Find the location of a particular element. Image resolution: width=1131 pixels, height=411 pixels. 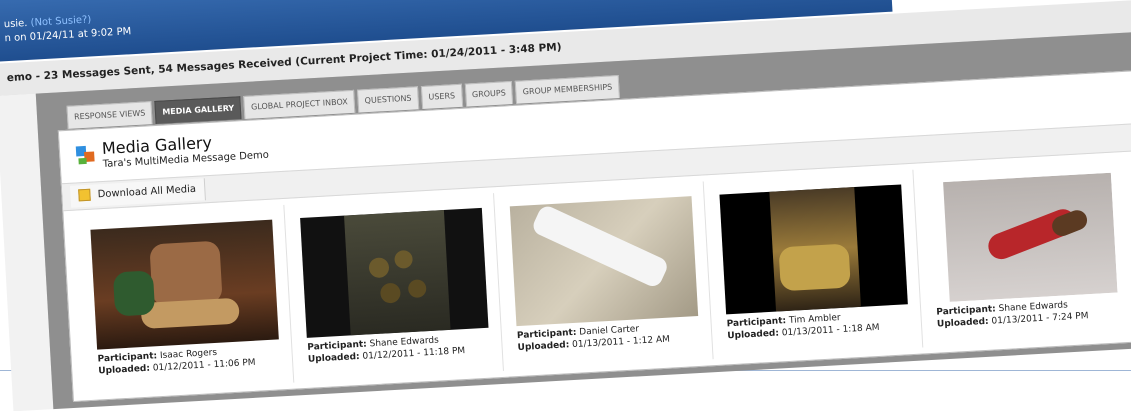

download-all-media-button: Download All Media is located at coordinates (137, 193).